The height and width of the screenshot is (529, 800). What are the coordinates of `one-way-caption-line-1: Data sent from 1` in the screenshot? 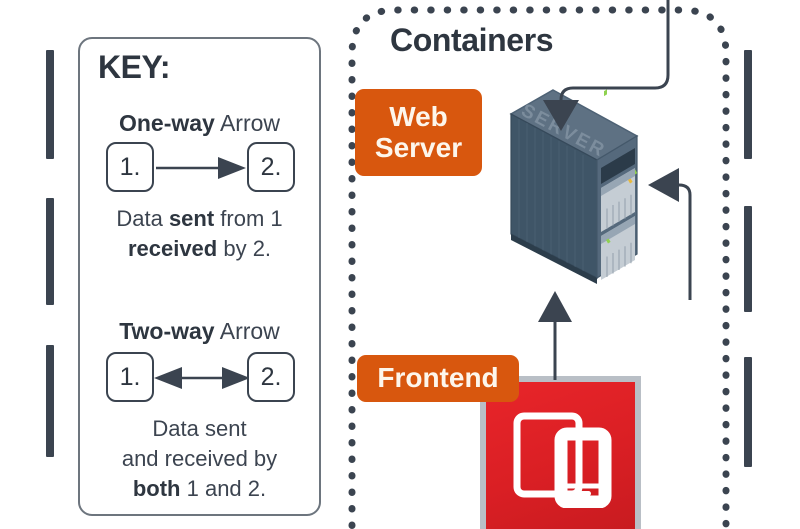 It's located at (199, 219).